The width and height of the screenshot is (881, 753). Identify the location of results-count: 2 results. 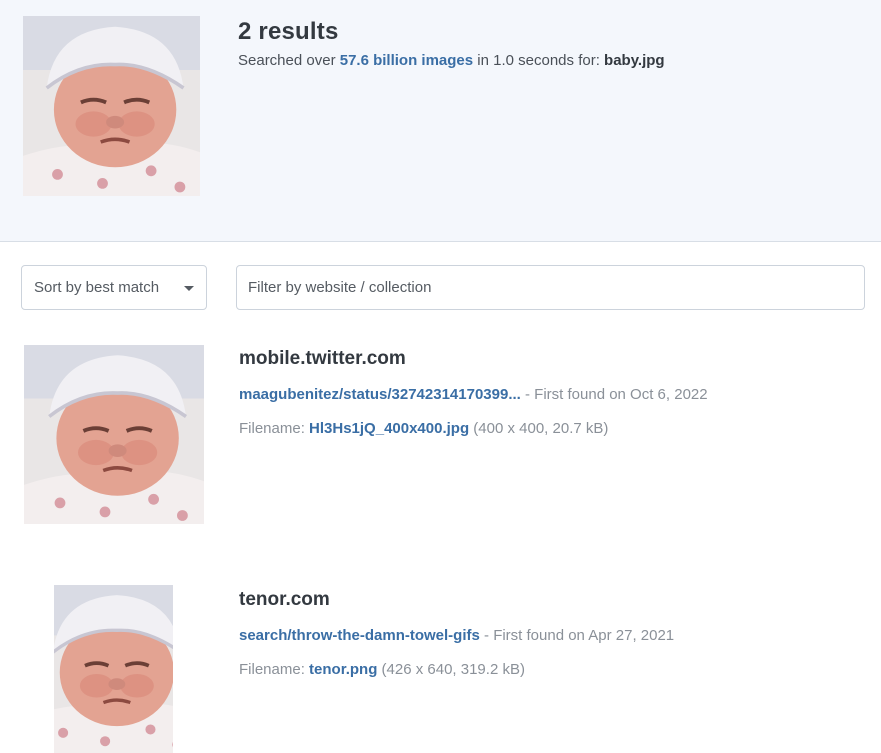
(288, 31).